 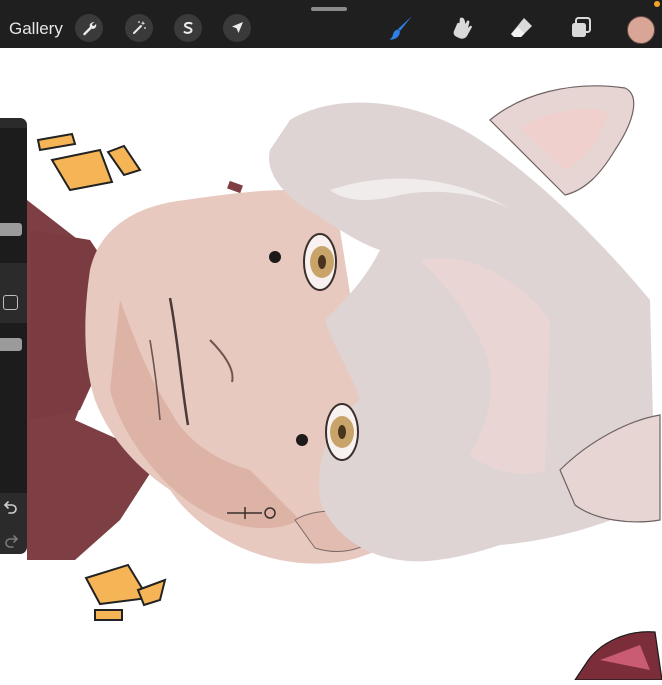 I want to click on wrench-icon, so click(x=90, y=29).